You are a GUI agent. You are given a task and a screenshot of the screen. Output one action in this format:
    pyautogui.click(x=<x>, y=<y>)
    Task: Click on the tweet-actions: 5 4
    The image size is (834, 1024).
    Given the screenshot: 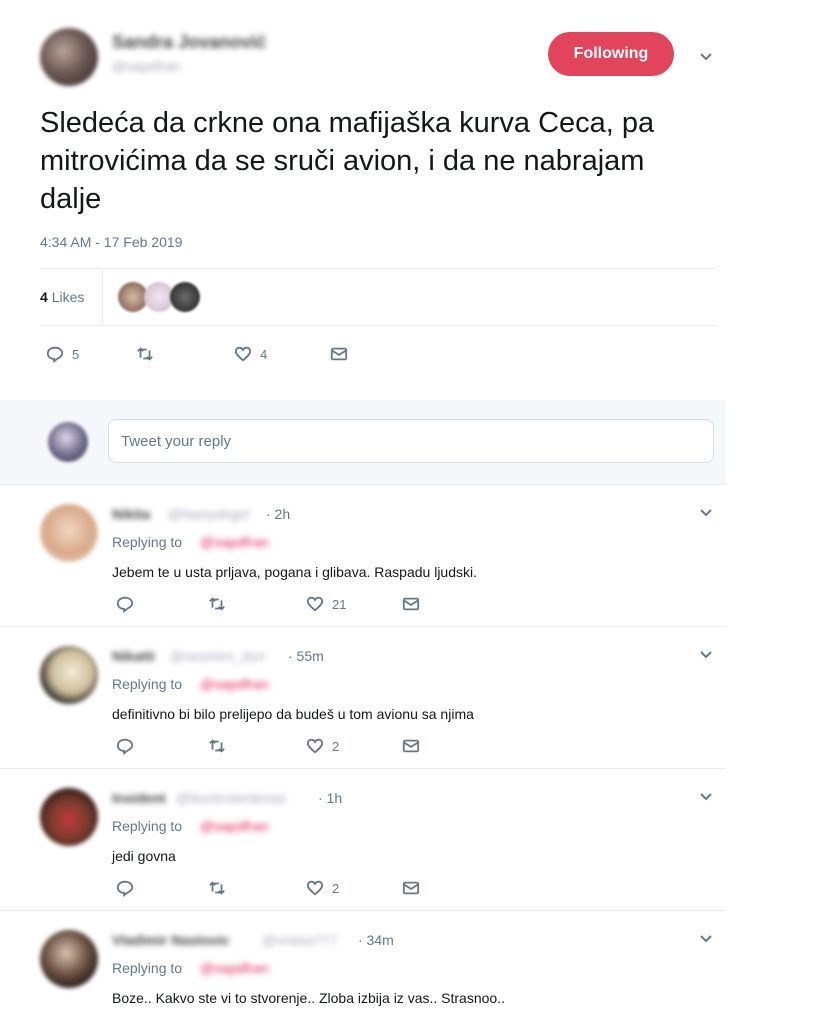 What is the action you would take?
    pyautogui.click(x=197, y=354)
    